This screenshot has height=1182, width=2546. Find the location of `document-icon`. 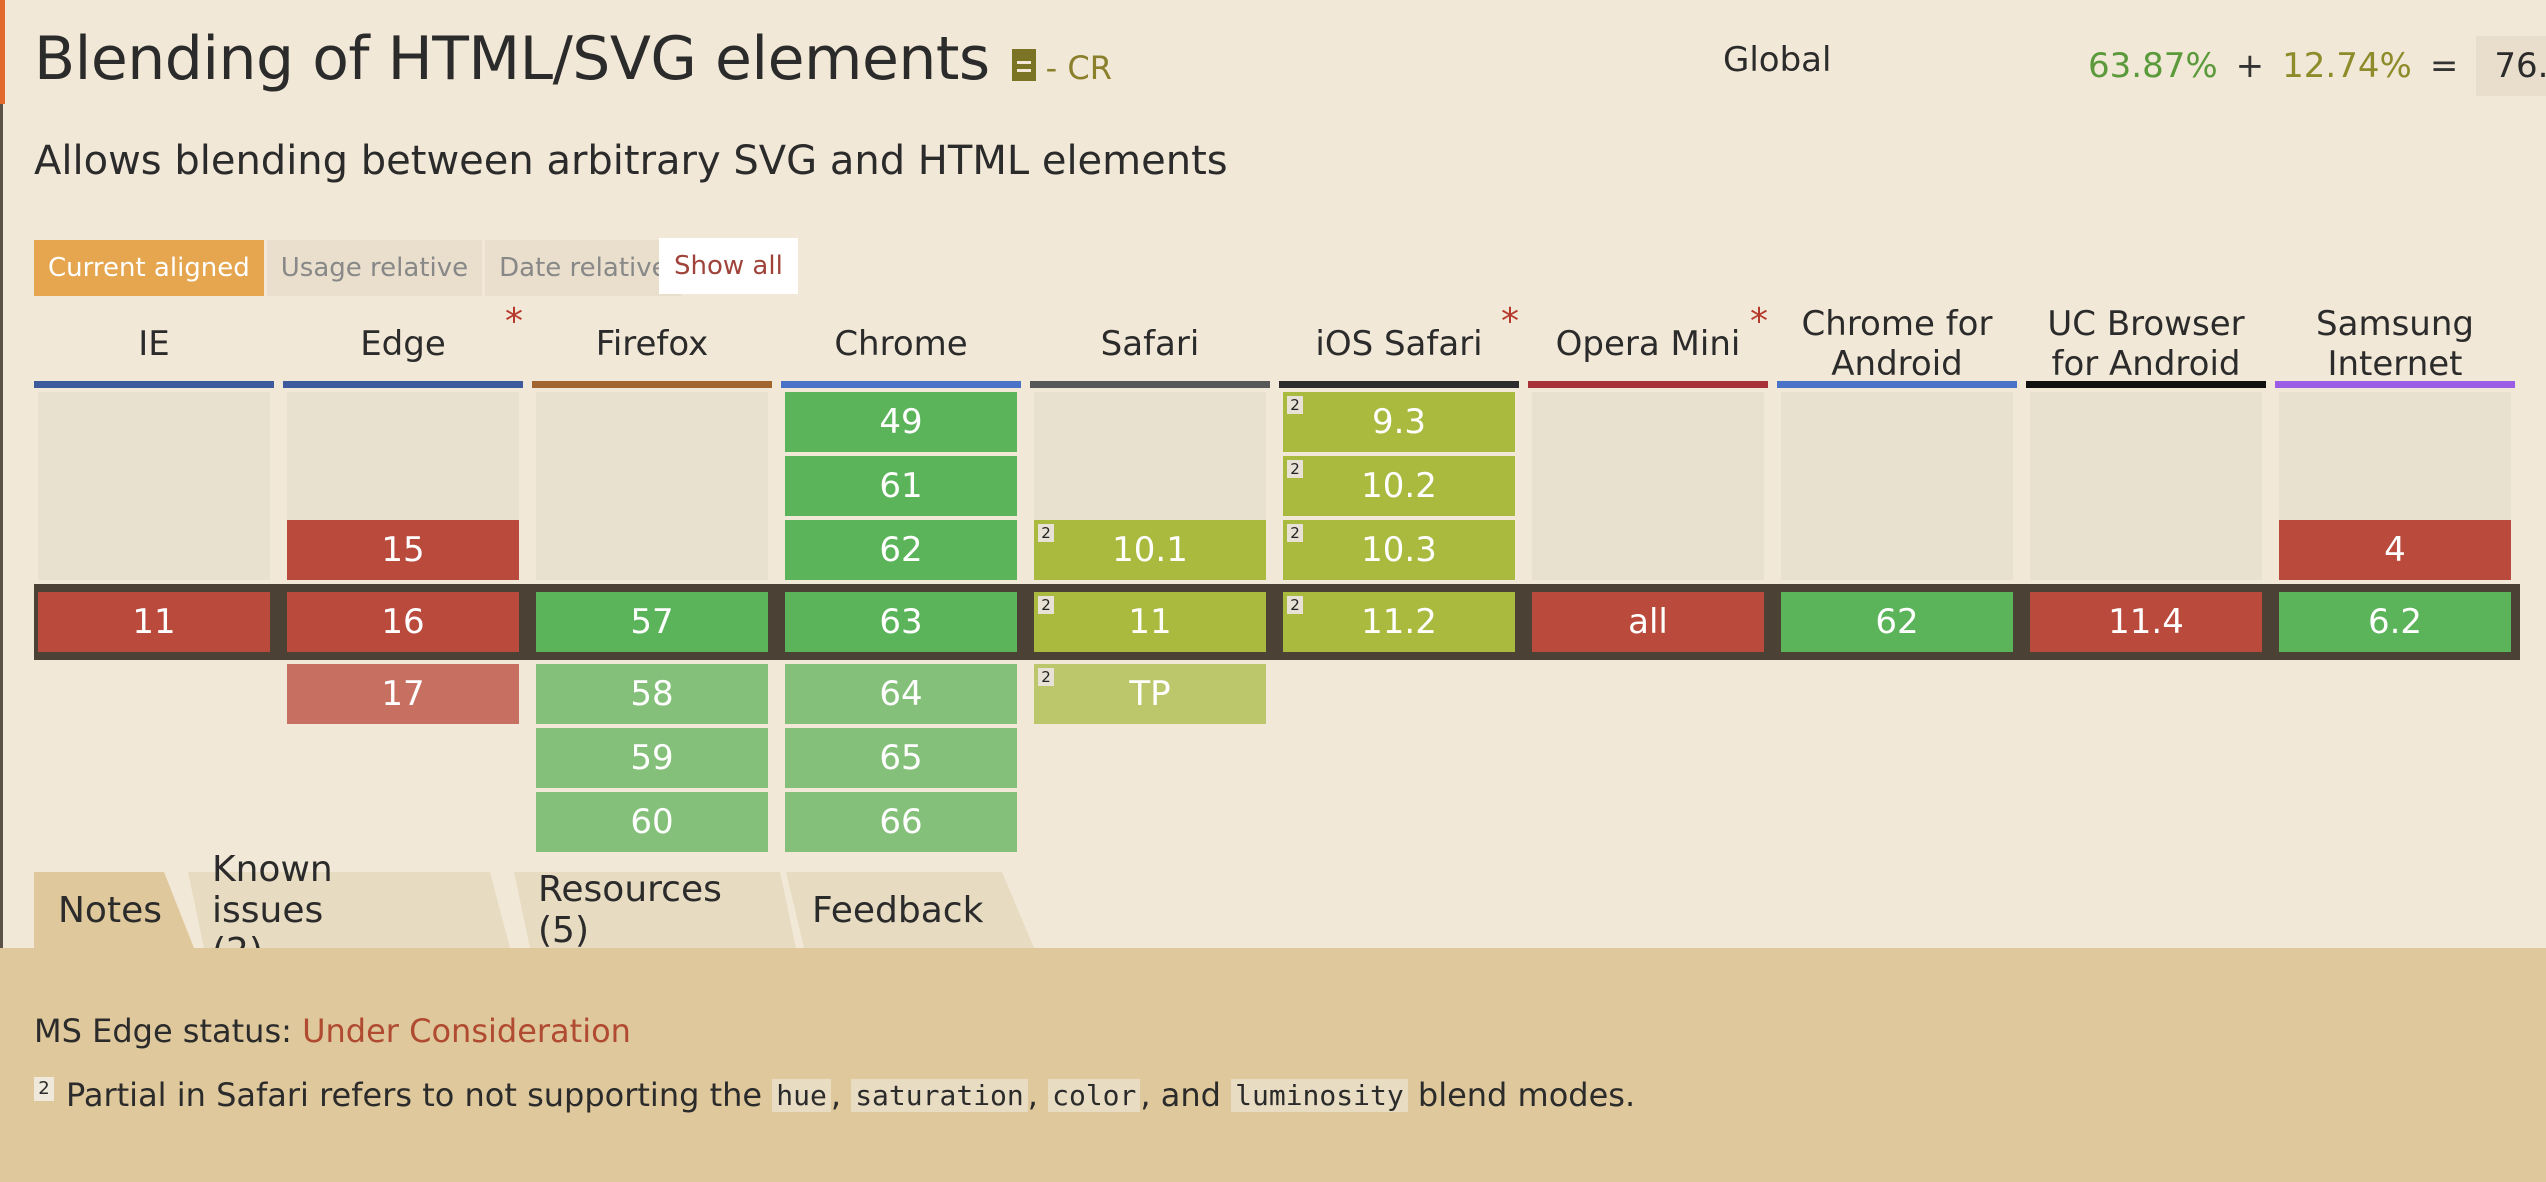

document-icon is located at coordinates (1023, 65).